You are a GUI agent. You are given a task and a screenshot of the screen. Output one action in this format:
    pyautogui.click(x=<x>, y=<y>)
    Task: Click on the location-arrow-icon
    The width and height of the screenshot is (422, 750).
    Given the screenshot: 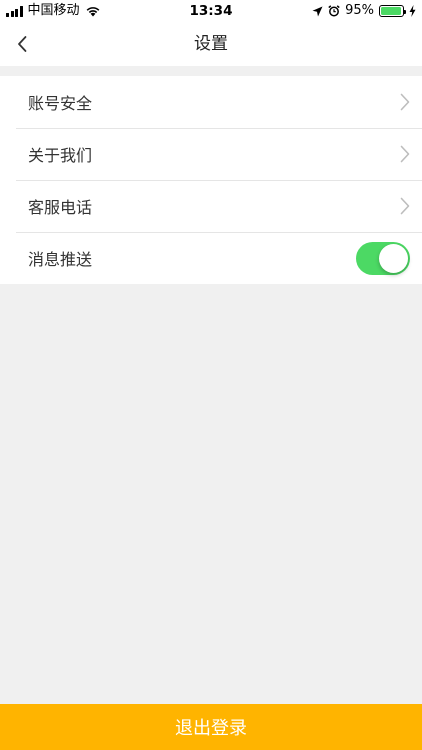 What is the action you would take?
    pyautogui.click(x=317, y=11)
    